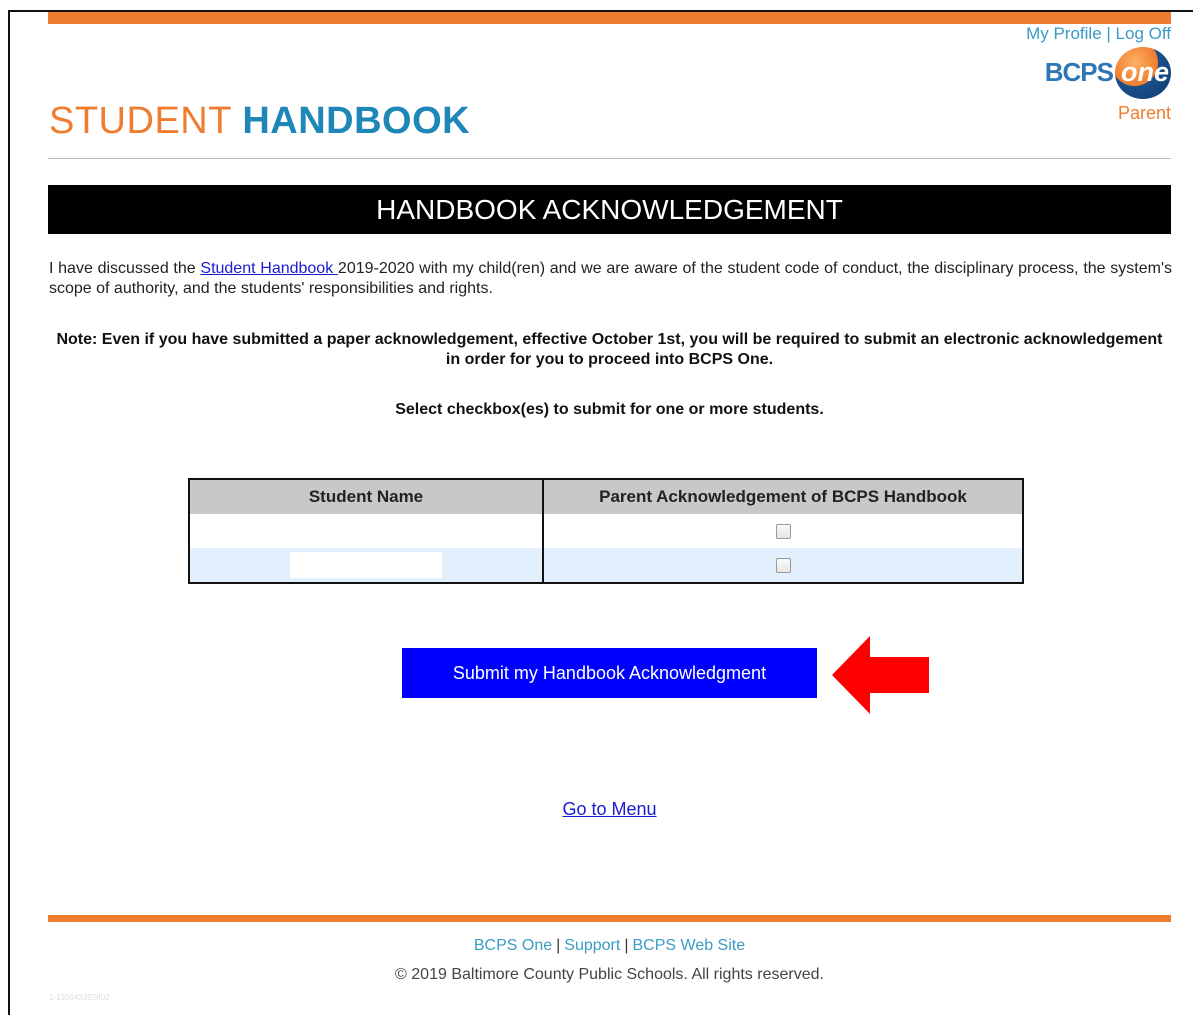 This screenshot has width=1193, height=1015. Describe the element at coordinates (609, 673) in the screenshot. I see `submit-acknowledgment-button: Submit my Handbook Acknowledgment` at that location.